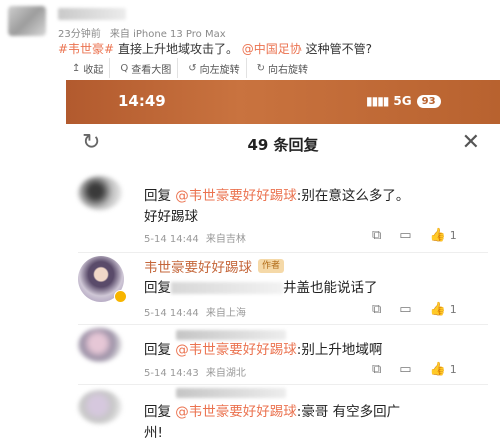  What do you see at coordinates (93, 70) in the screenshot?
I see `collapse-label: 收起` at bounding box center [93, 70].